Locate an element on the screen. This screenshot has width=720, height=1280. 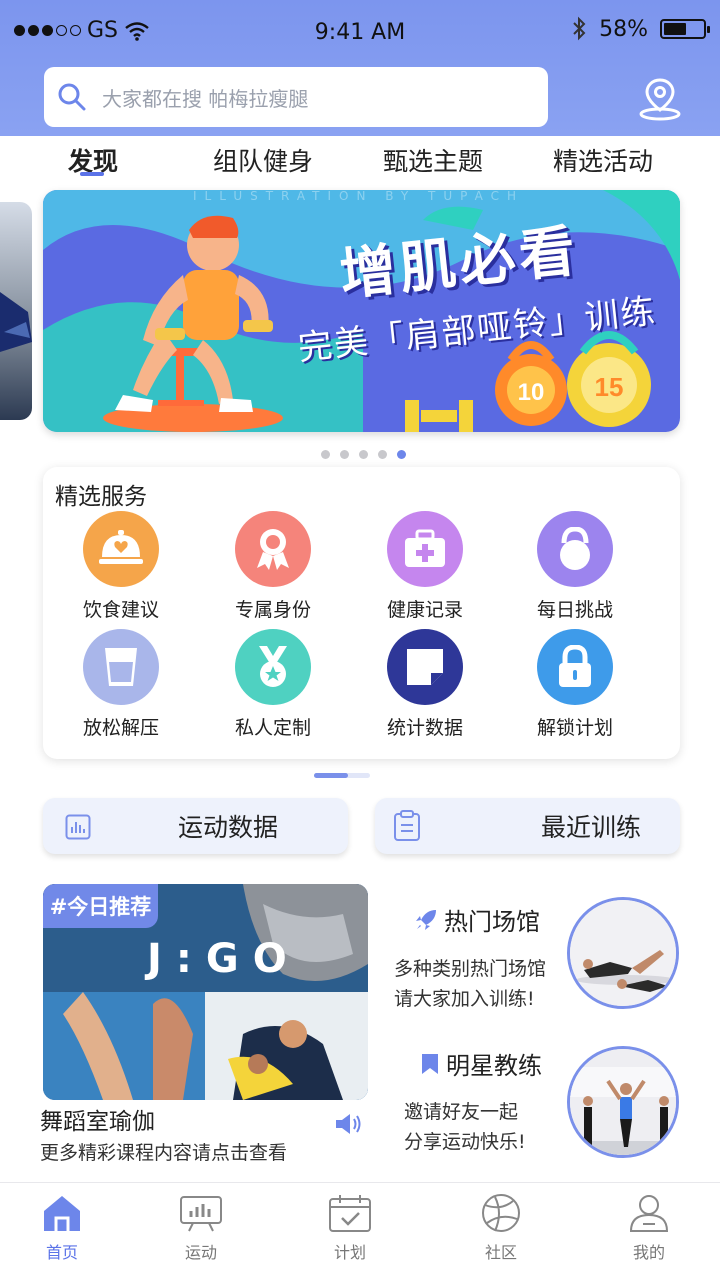
hot-venues-image is located at coordinates (623, 953).